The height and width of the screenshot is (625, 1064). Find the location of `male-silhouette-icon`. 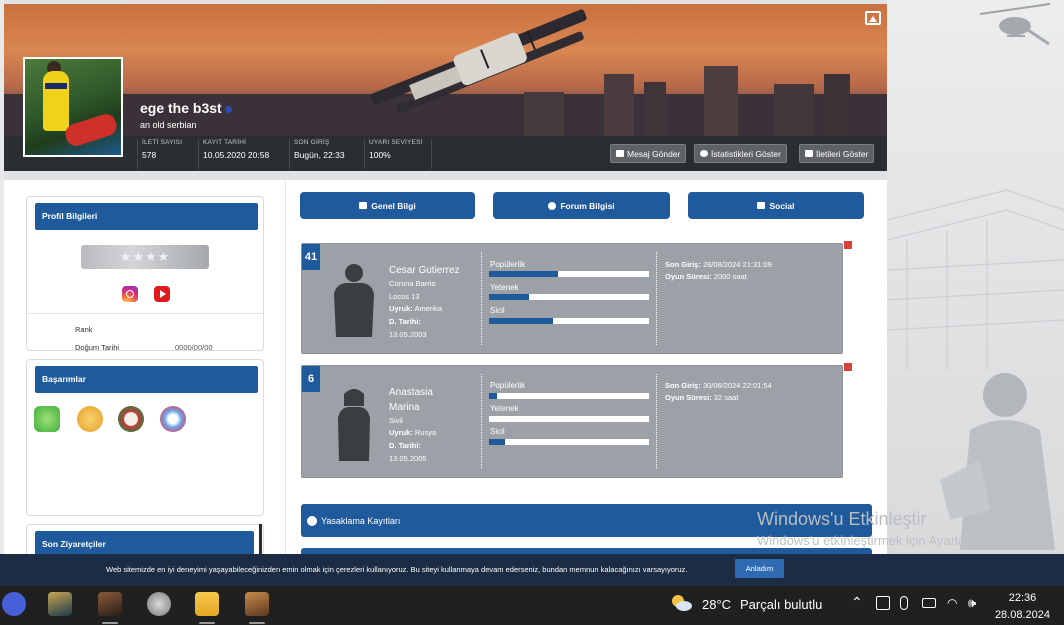

male-silhouette-icon is located at coordinates (354, 300).